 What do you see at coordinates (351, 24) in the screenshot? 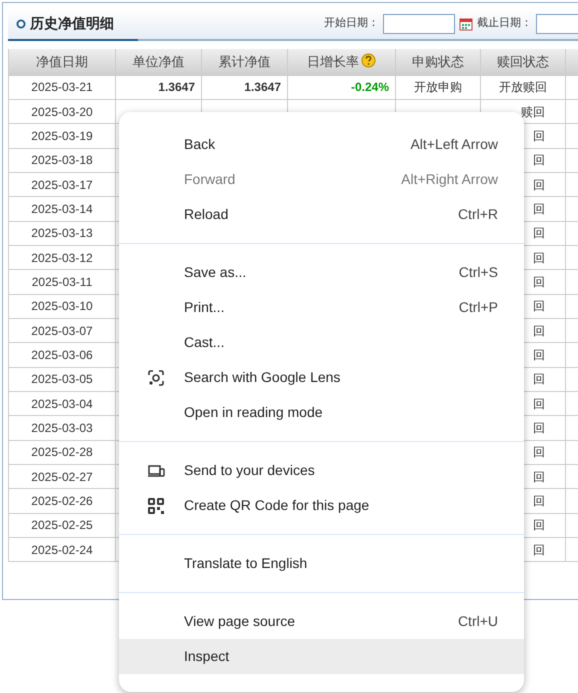
I see `start-date-label: 开始日期：` at bounding box center [351, 24].